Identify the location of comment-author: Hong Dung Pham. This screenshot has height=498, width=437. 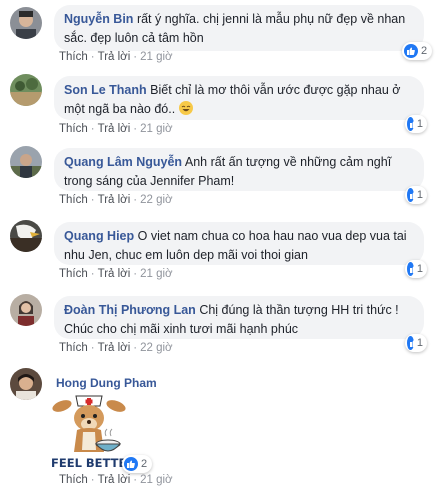
(106, 383).